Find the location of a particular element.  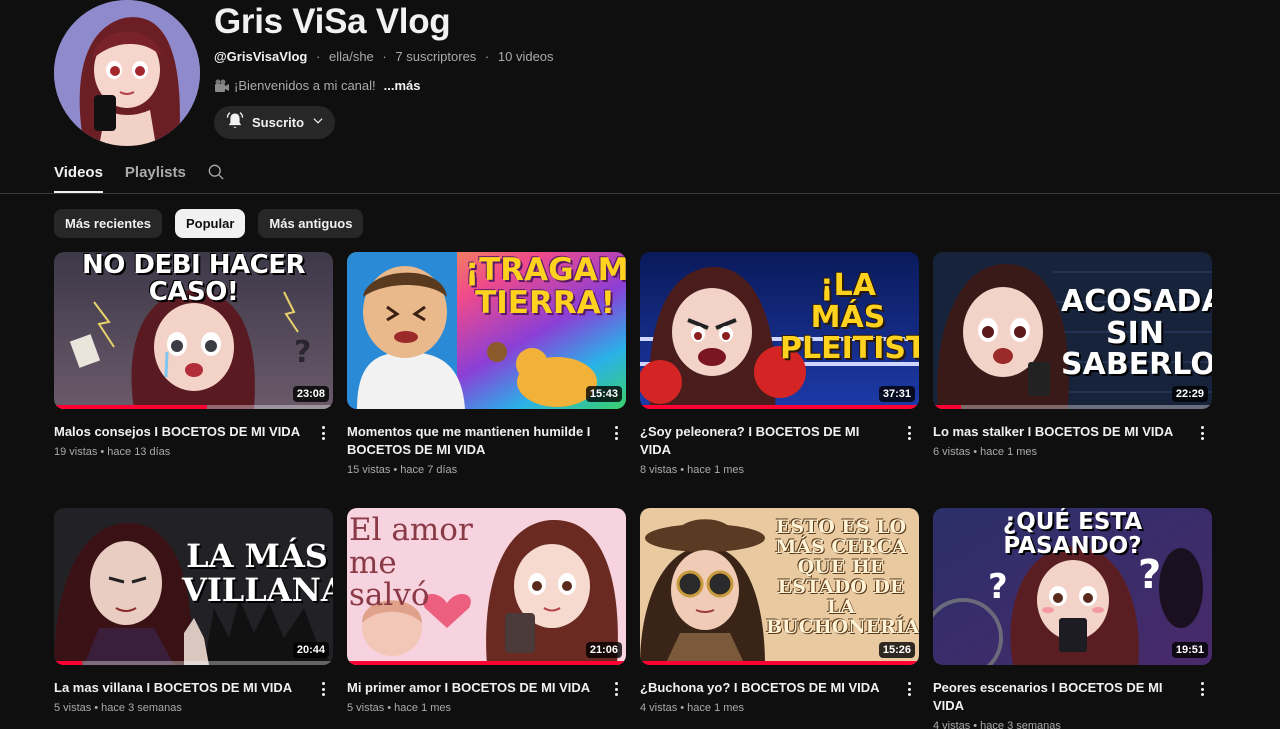

more-link: ...más is located at coordinates (402, 85).